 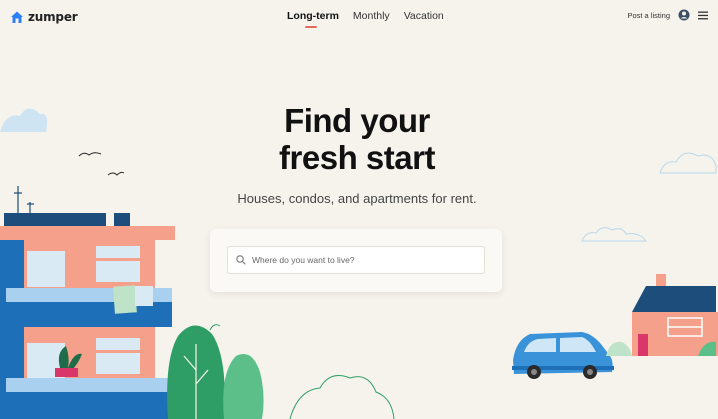 I want to click on post-listing-link: Post a listing, so click(x=648, y=15).